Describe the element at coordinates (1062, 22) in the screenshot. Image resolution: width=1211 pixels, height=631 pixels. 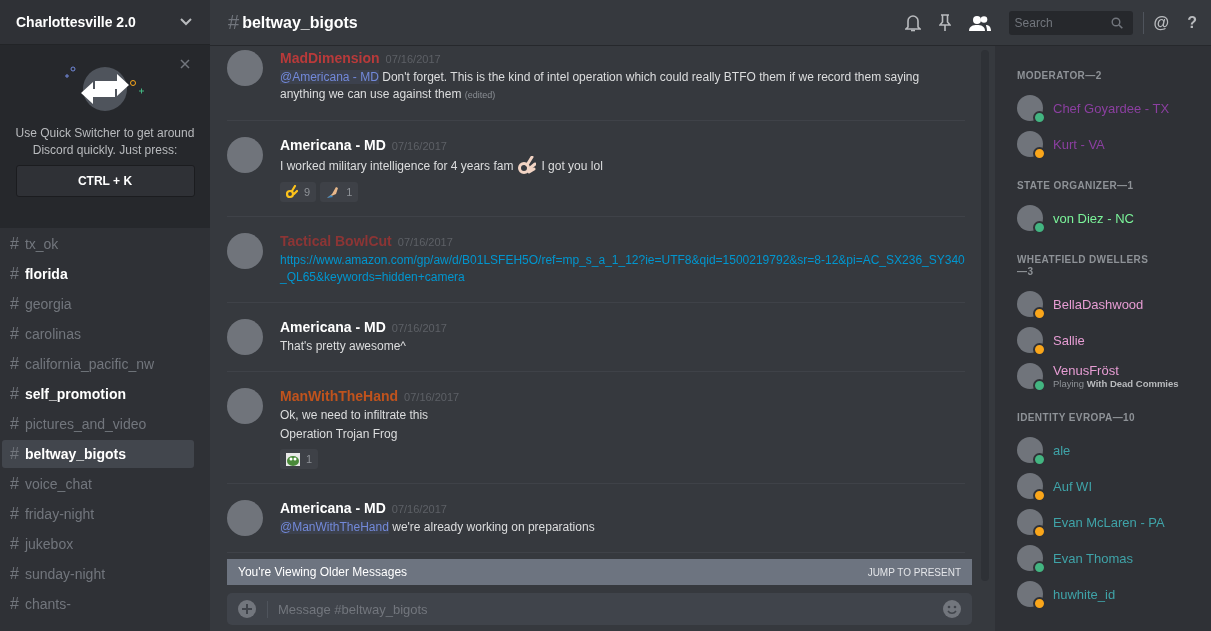
I see `search-input: Search` at that location.